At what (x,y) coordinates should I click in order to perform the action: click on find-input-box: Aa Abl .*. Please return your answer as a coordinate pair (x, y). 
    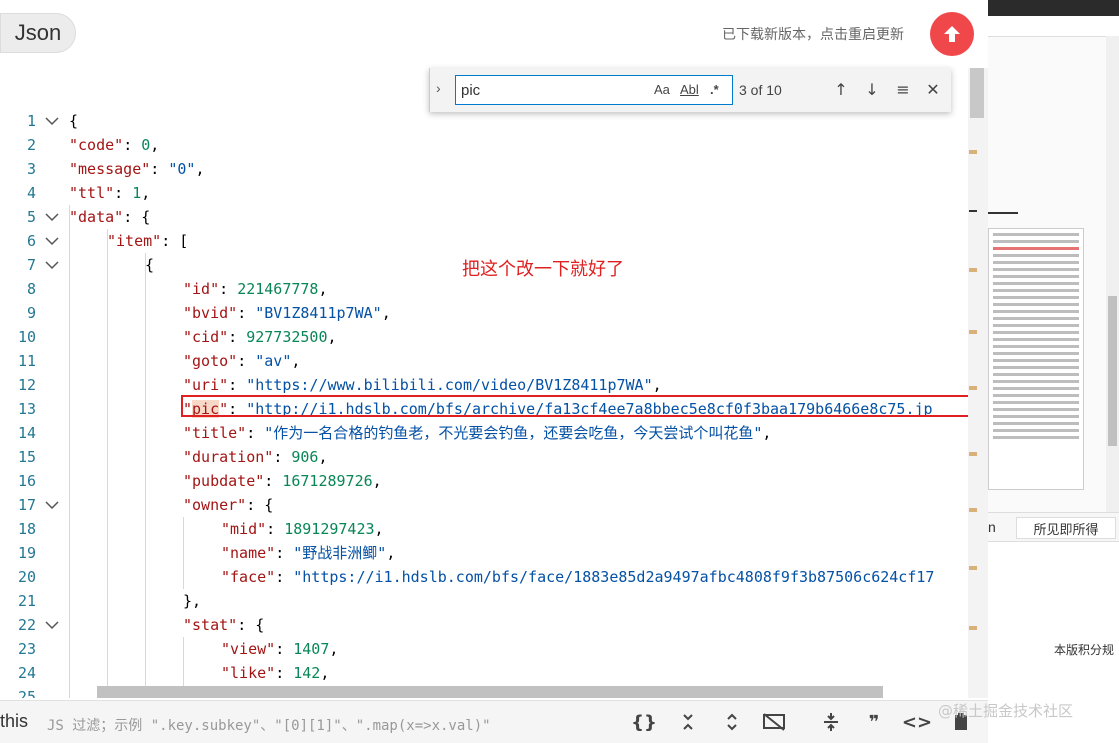
    Looking at the image, I should click on (594, 90).